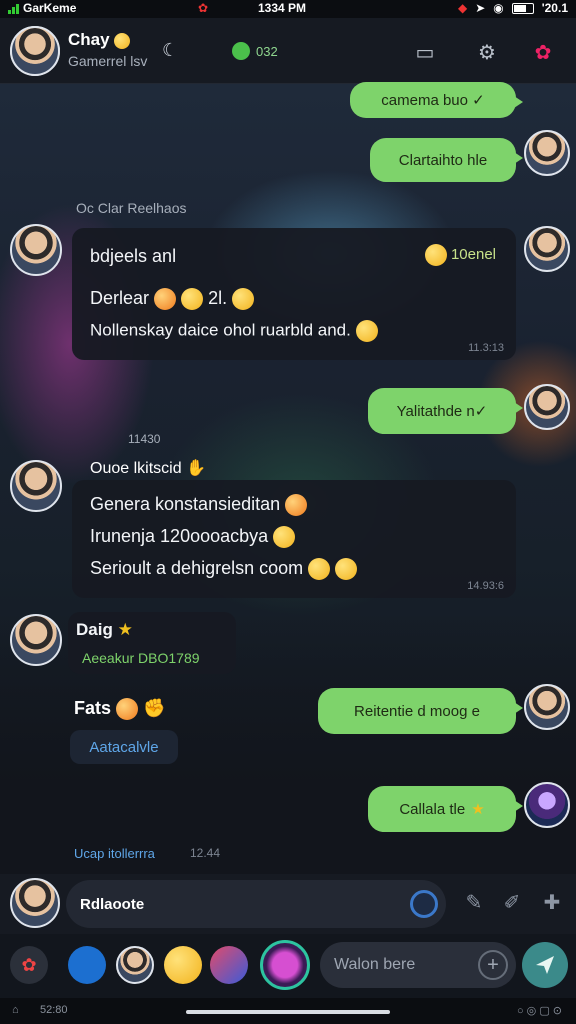 The height and width of the screenshot is (1024, 576). I want to click on outgoing-message: Callala tle ★, so click(445, 809).